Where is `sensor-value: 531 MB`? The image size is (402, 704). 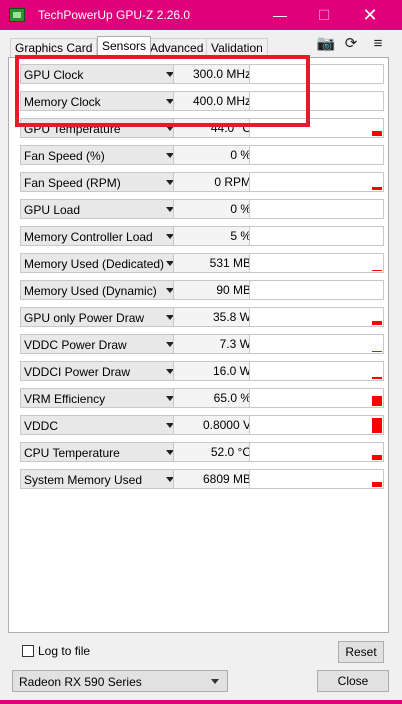
sensor-value: 531 MB is located at coordinates (215, 263).